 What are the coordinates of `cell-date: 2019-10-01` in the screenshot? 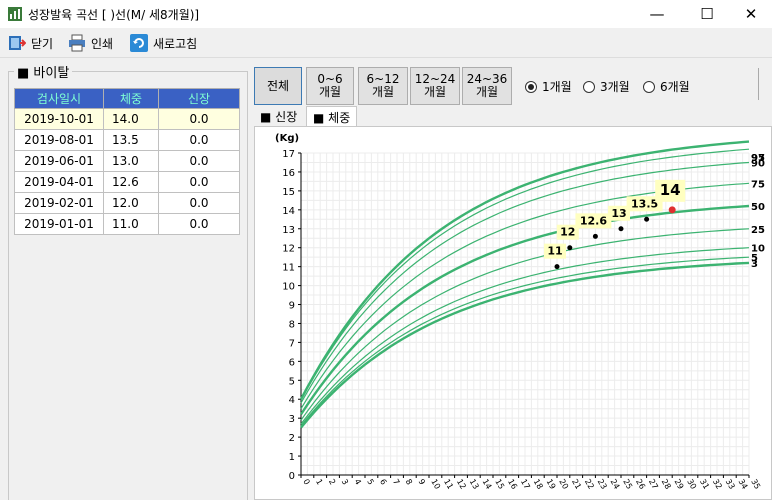 It's located at (59, 119).